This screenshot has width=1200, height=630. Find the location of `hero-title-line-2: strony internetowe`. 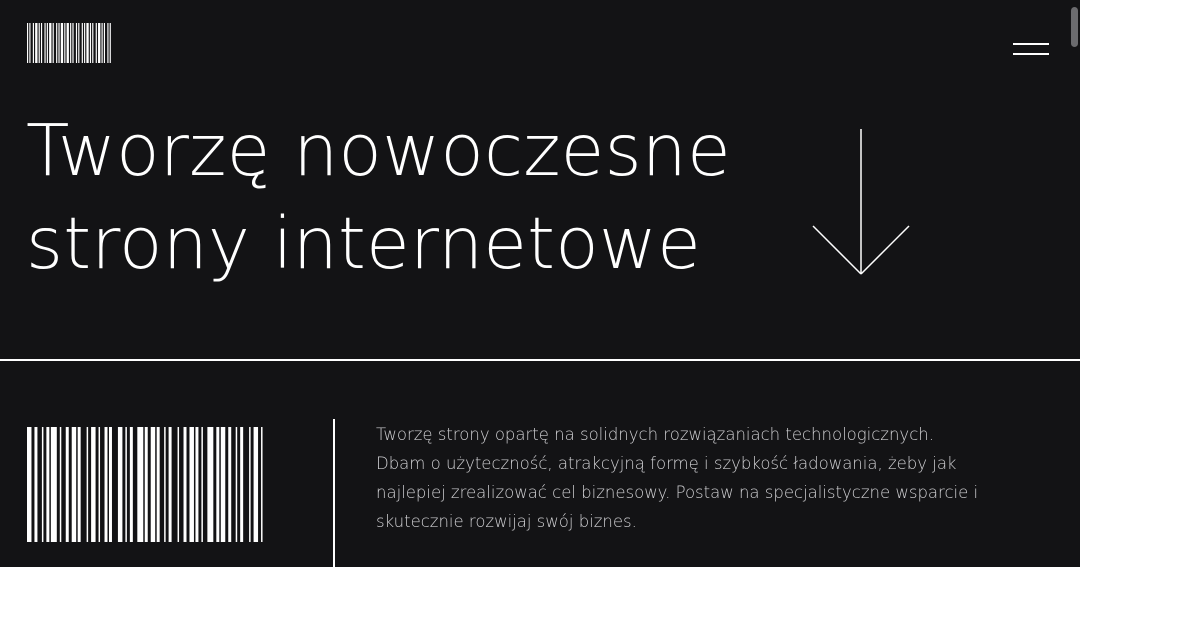

hero-title-line-2: strony internetowe is located at coordinates (363, 243).